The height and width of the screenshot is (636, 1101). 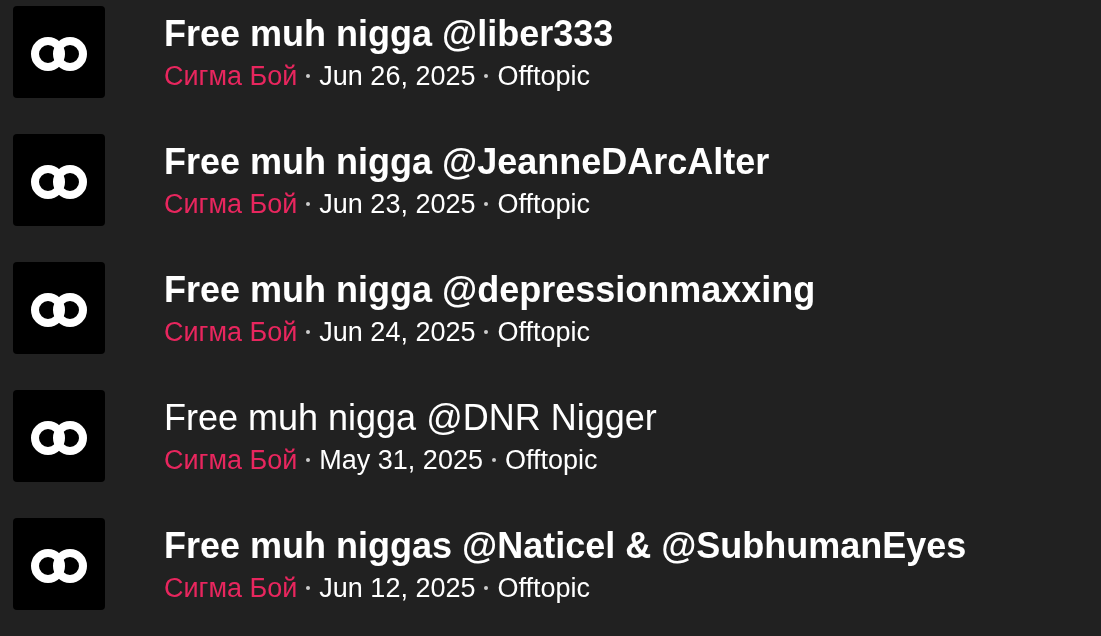 I want to click on thread-title: Free muh nigga @DNR Nigger, so click(x=410, y=418).